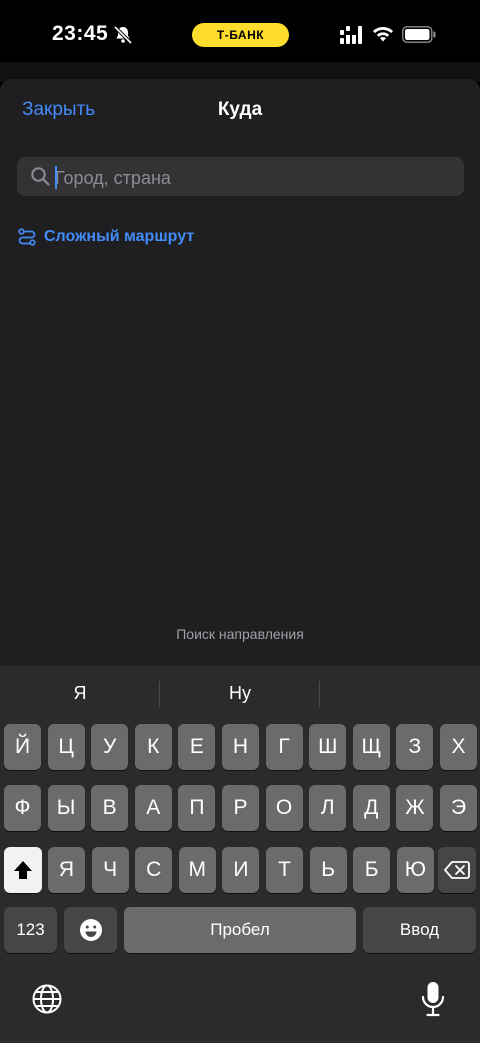 This screenshot has height=1043, width=480. I want to click on key-row3-7: Ь, so click(328, 870).